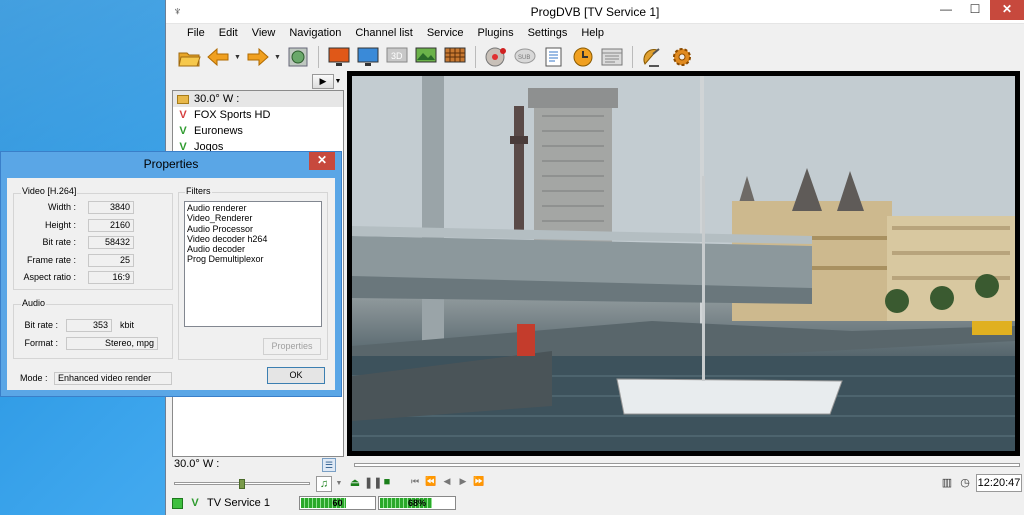 Image resolution: width=1024 pixels, height=515 pixels. What do you see at coordinates (238, 503) in the screenshot?
I see `service-name: TV Service 1` at bounding box center [238, 503].